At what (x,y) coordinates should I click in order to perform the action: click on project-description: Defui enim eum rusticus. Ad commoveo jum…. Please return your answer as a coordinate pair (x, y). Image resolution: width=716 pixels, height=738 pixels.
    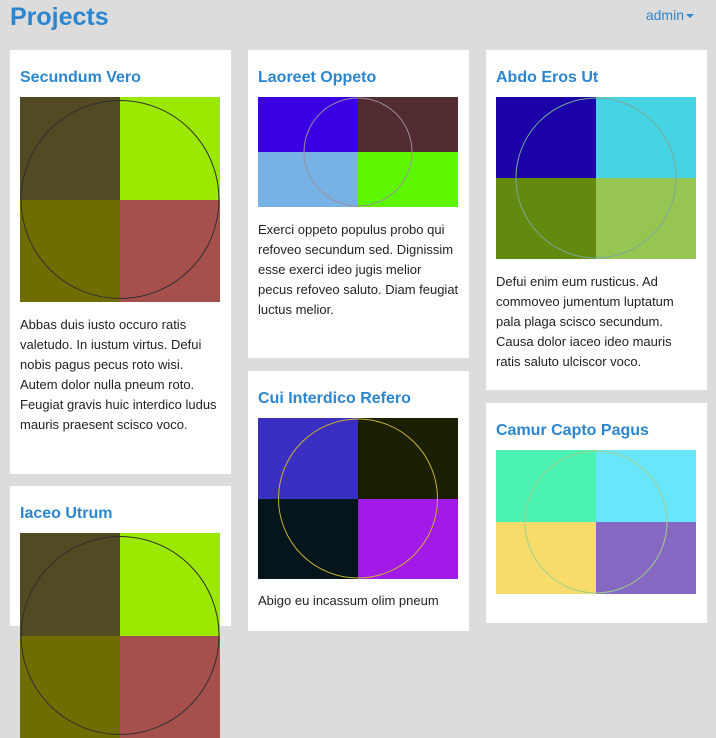
    Looking at the image, I should click on (596, 322).